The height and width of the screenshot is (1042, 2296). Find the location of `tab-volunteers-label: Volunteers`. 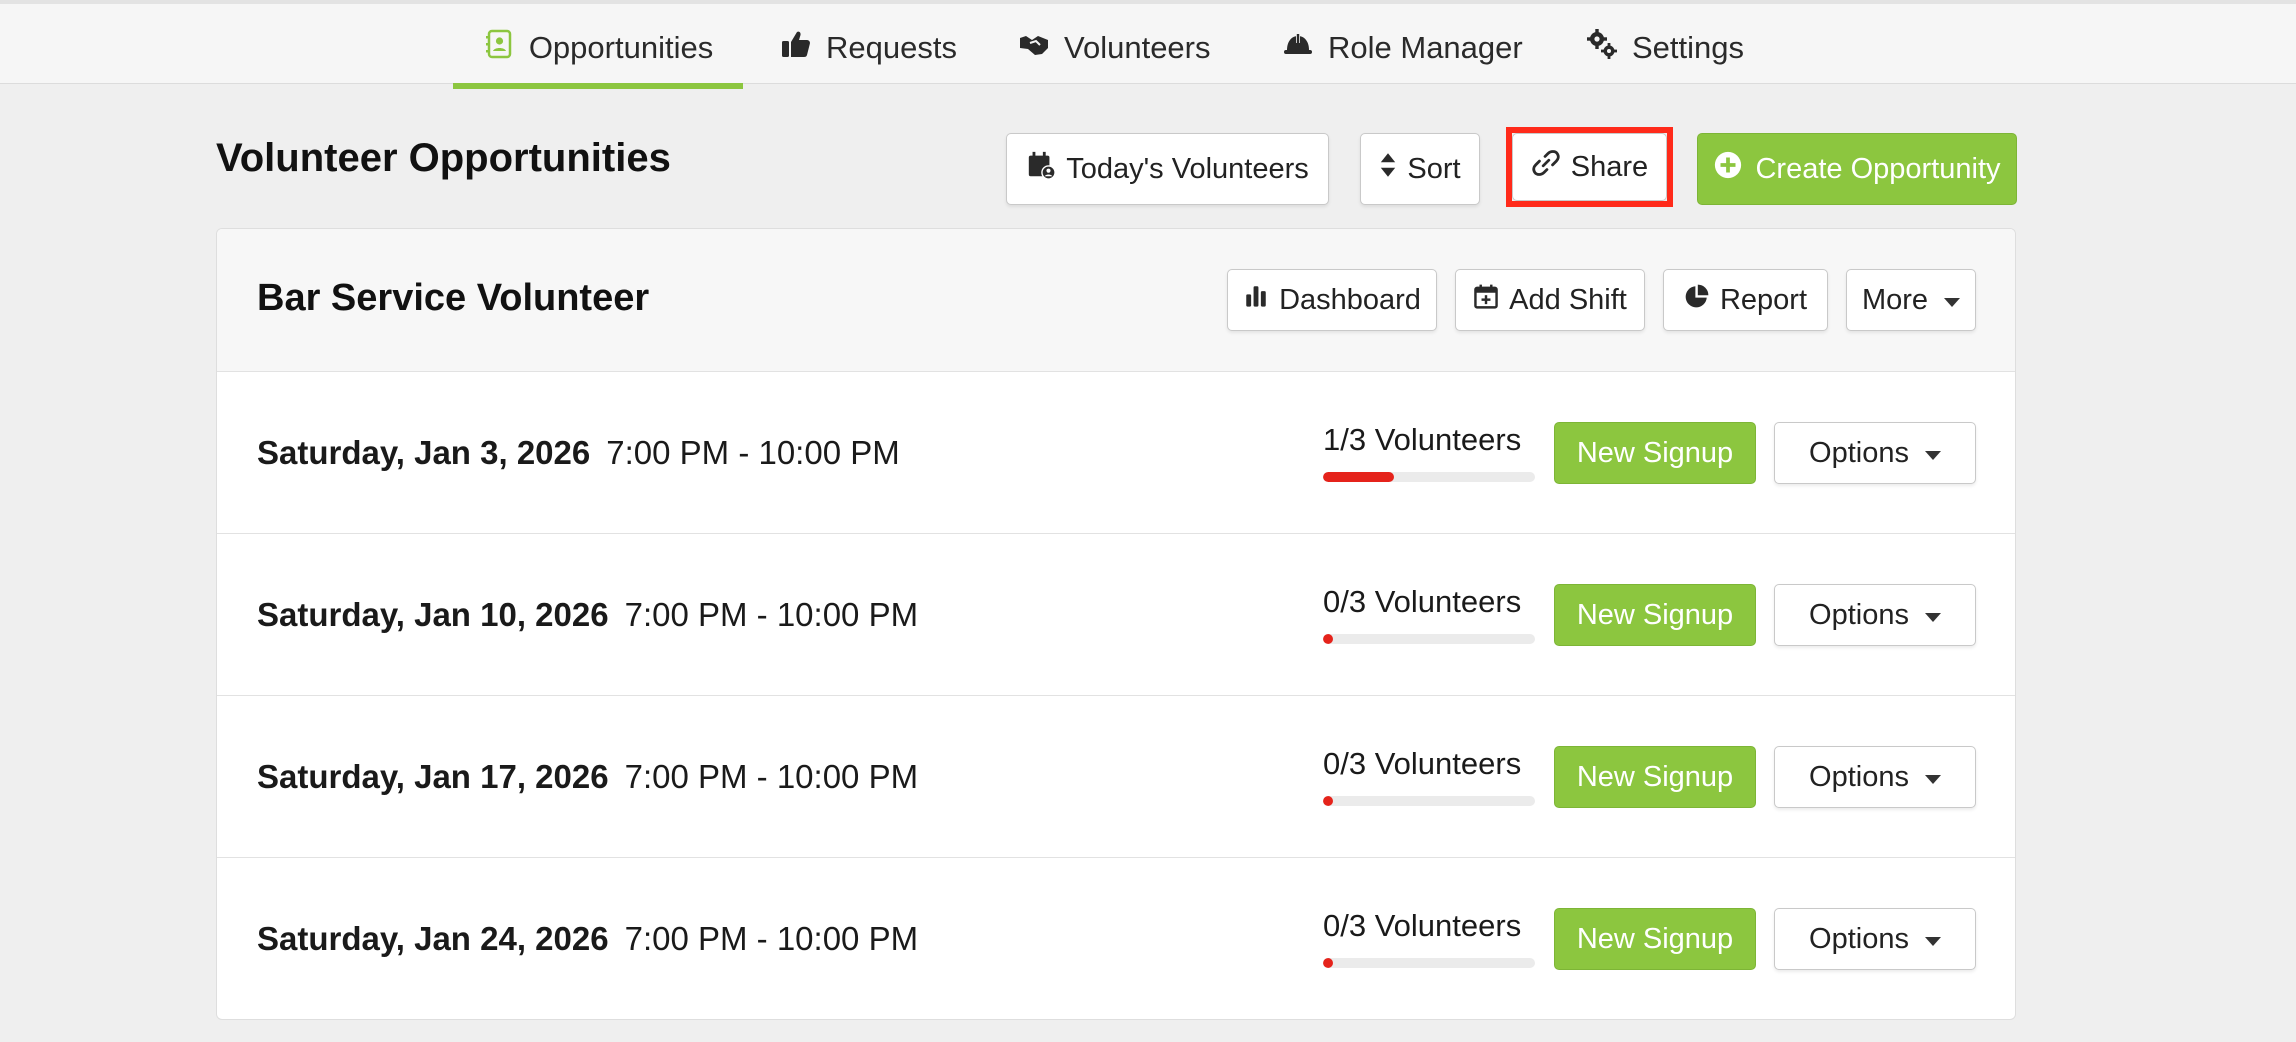

tab-volunteers-label: Volunteers is located at coordinates (1137, 47).